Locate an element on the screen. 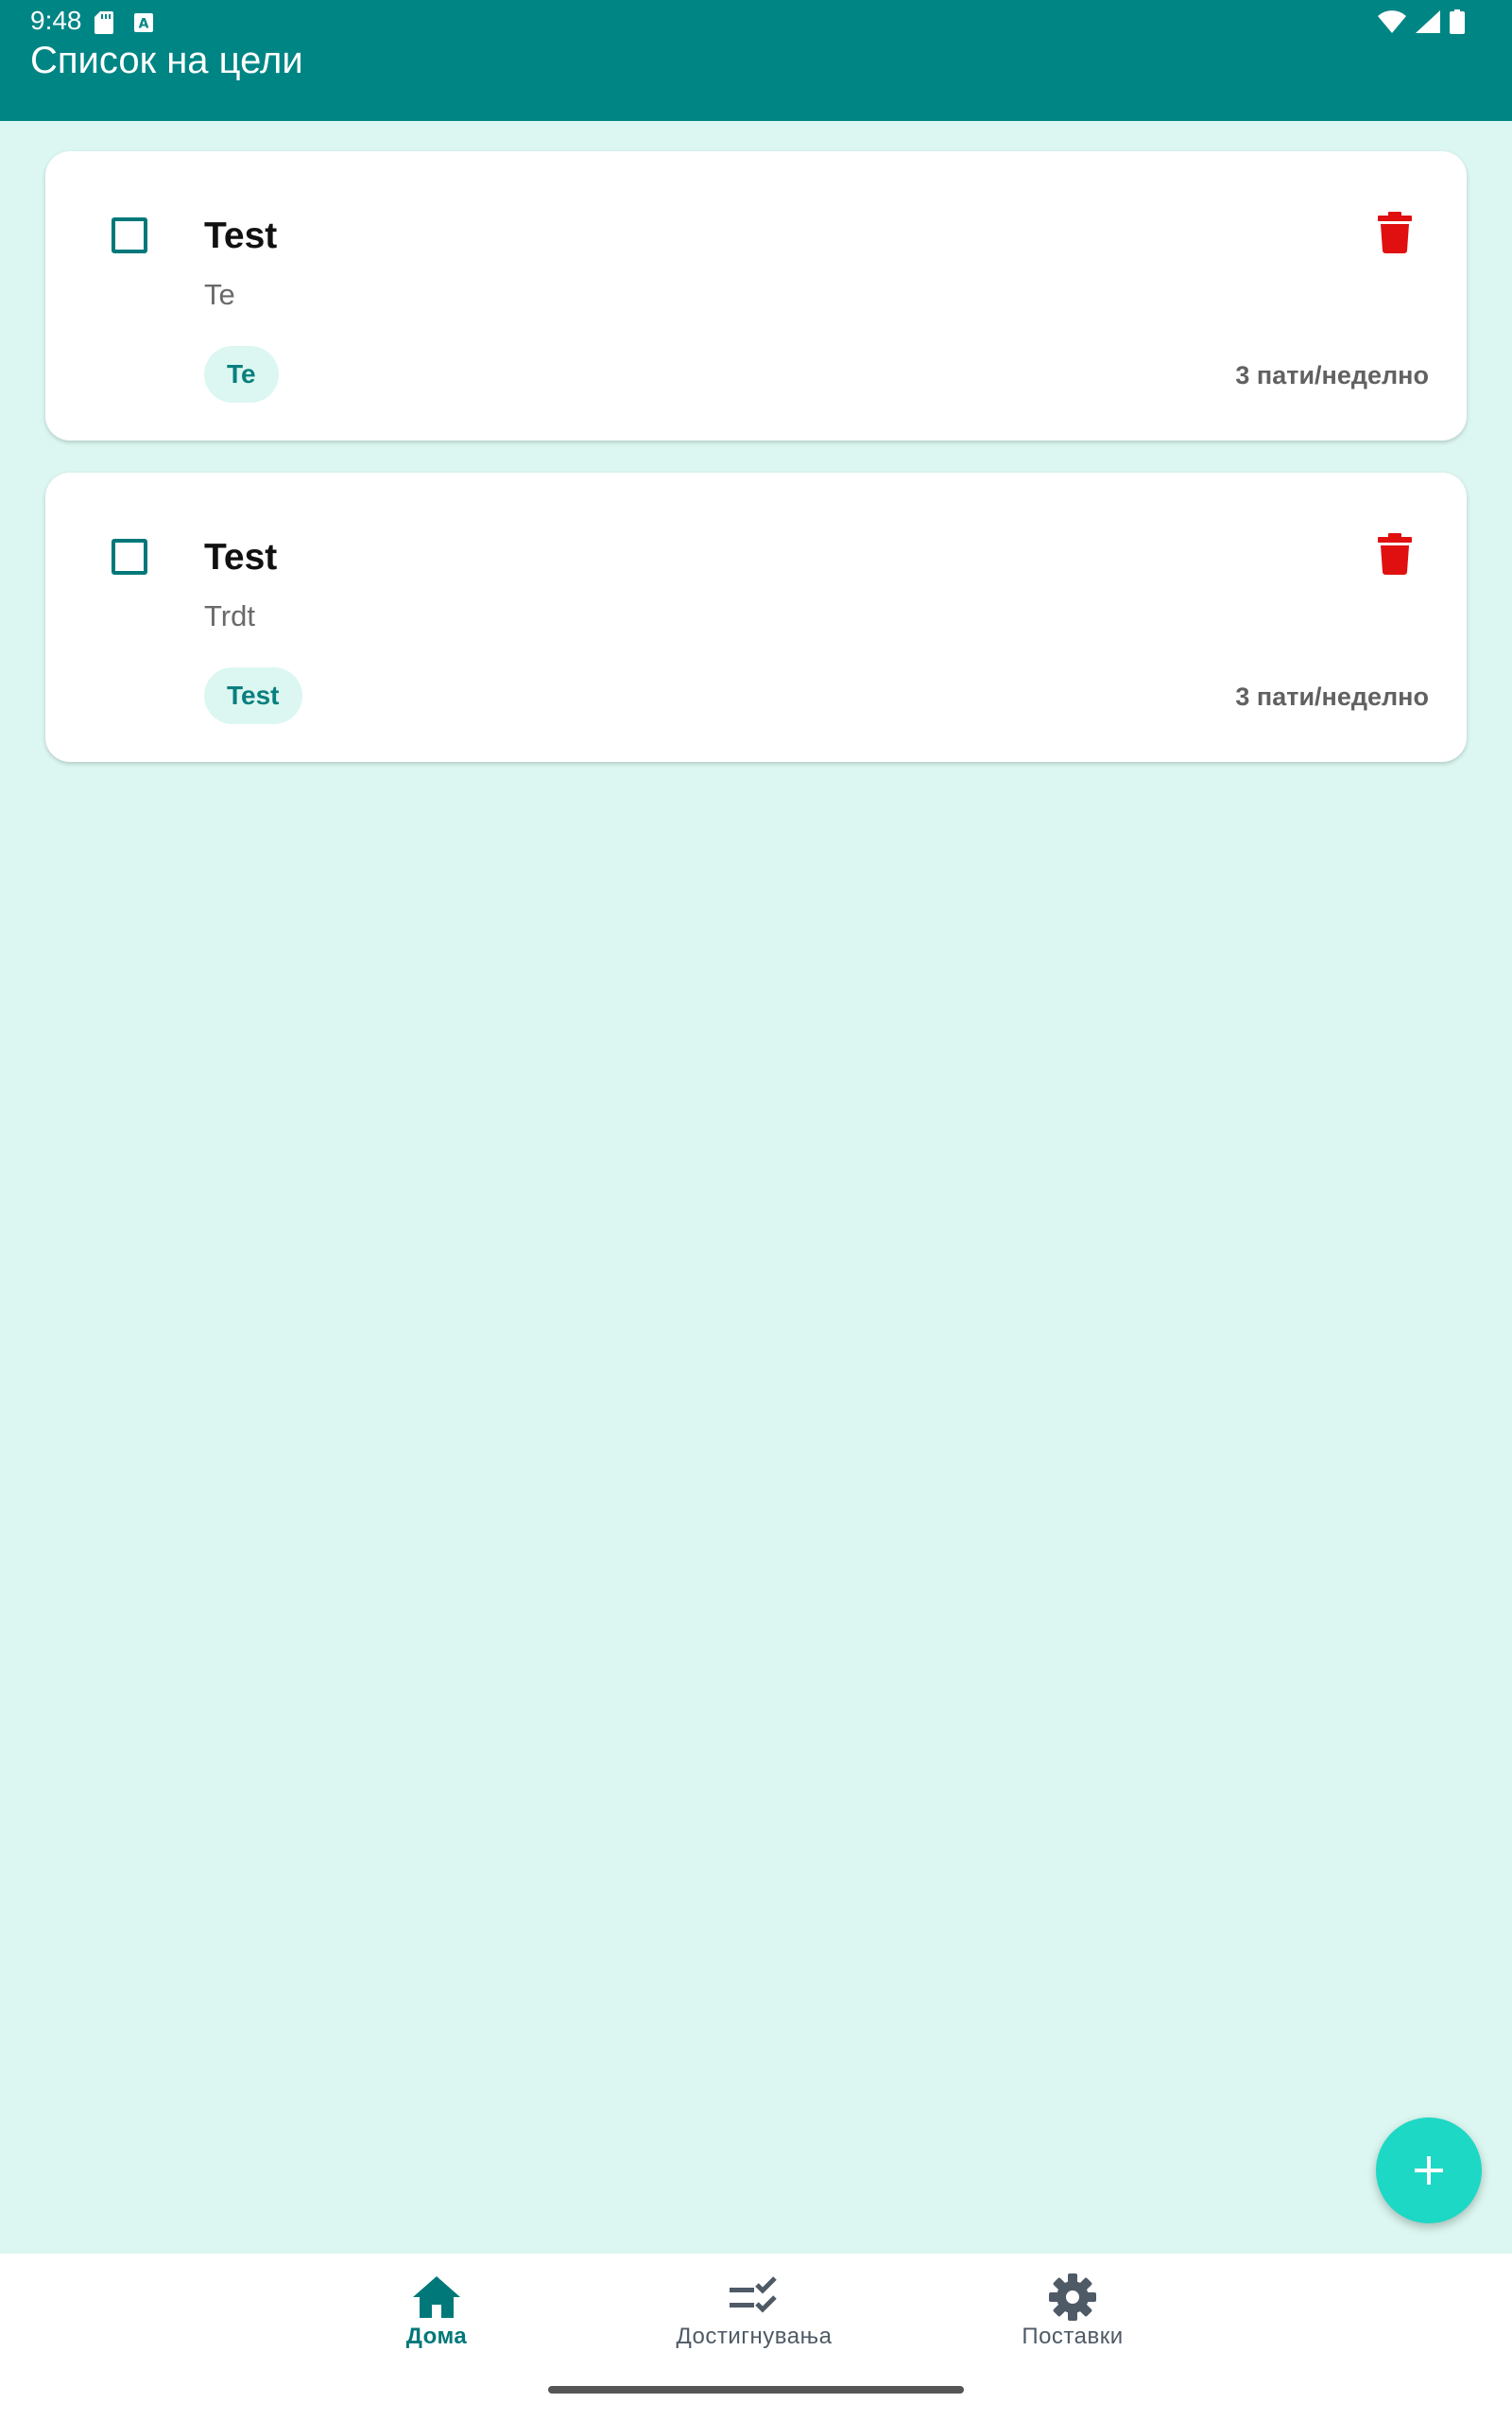  goal-tag: Te is located at coordinates (241, 375).